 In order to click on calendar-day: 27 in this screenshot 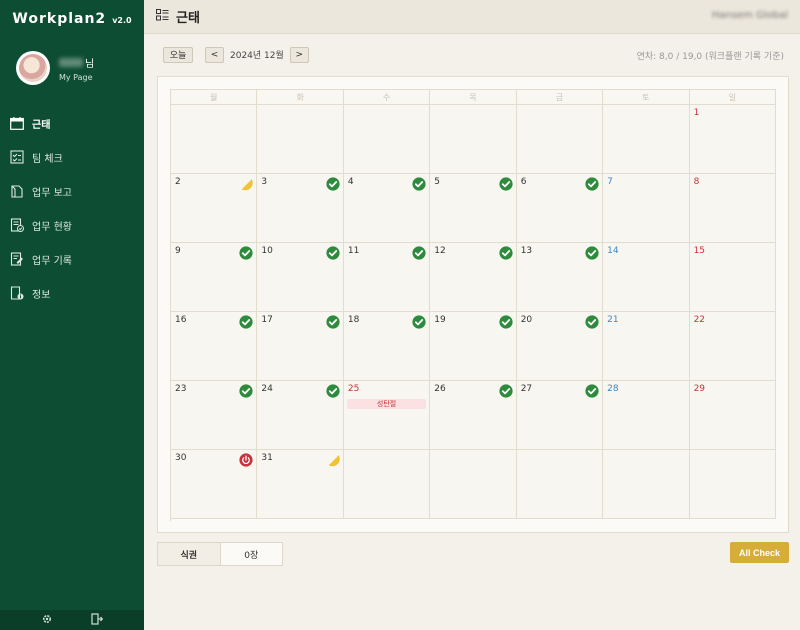, I will do `click(560, 415)`.